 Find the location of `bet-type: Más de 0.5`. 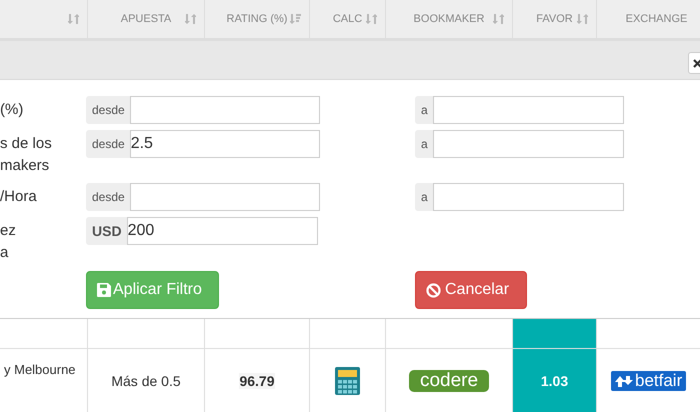

bet-type: Más de 0.5 is located at coordinates (146, 380).